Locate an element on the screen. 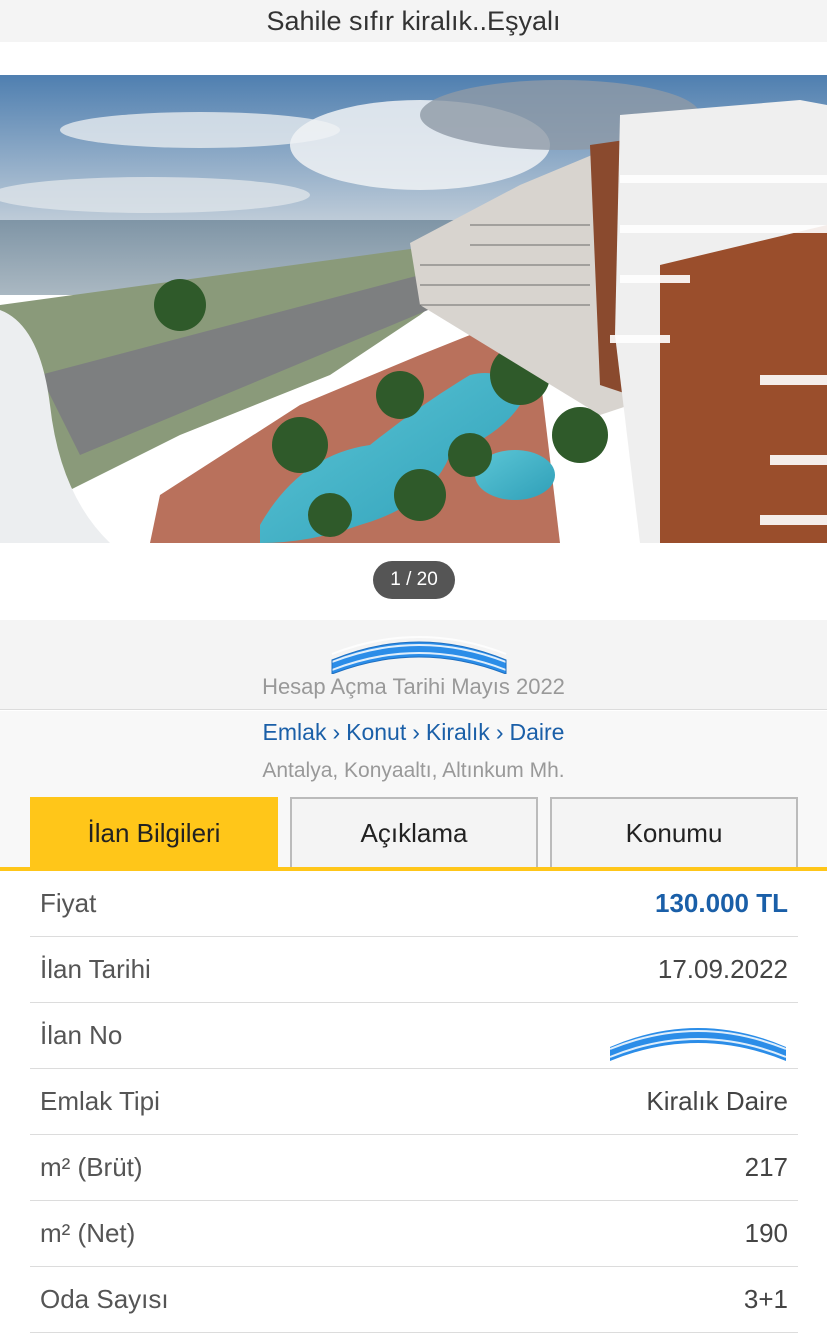 The image size is (827, 1344). breadcrumb-item-konut: Konut is located at coordinates (376, 732).